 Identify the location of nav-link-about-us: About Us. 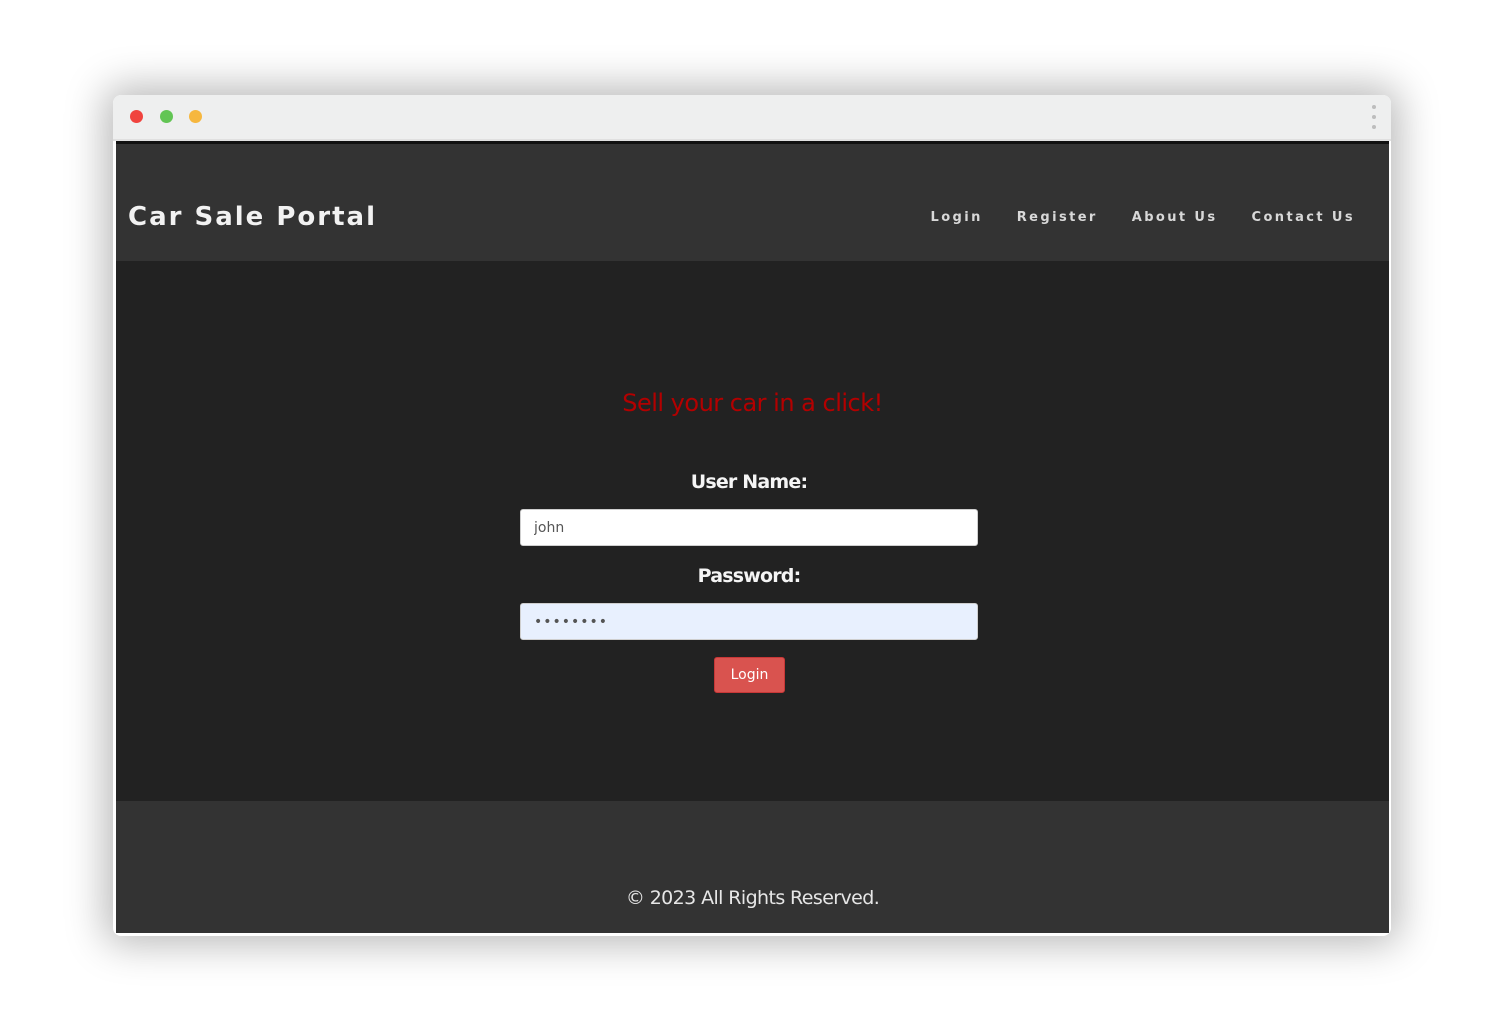
(1175, 217).